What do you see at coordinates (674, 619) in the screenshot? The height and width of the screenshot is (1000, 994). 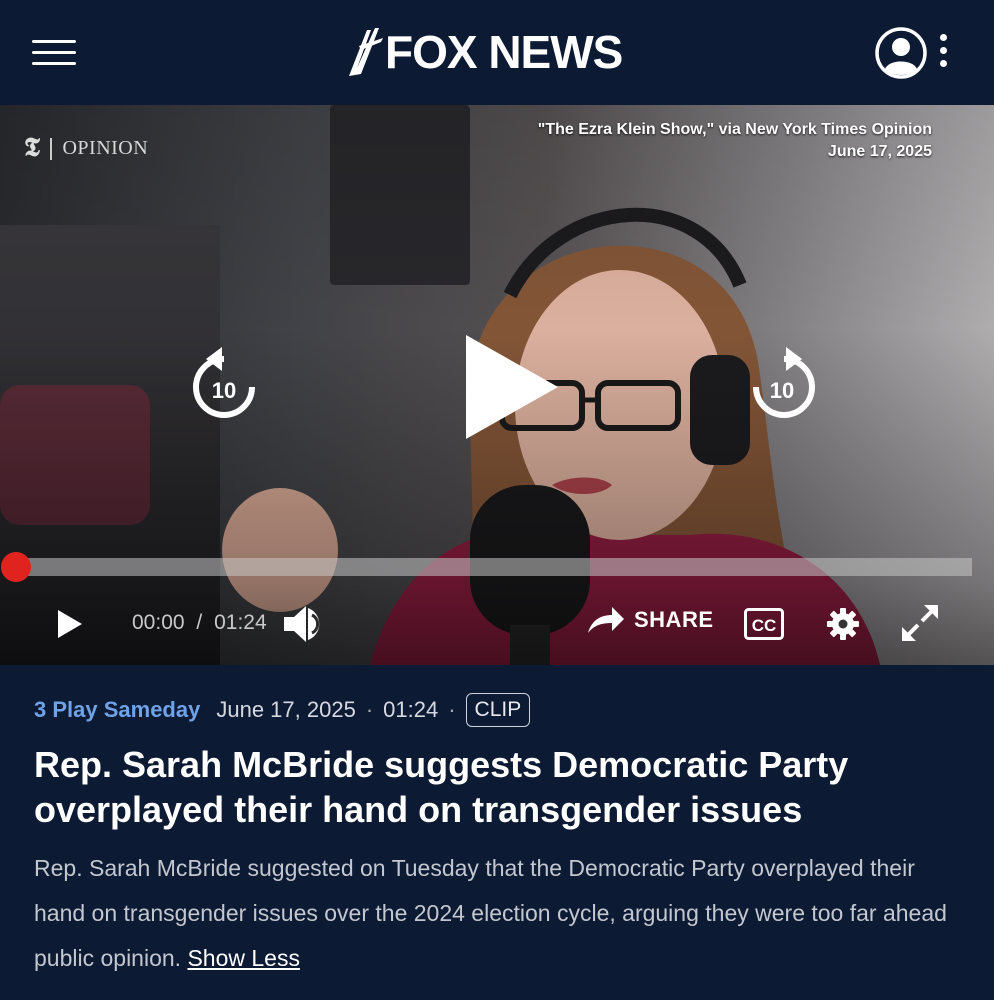 I see `share-label: SHARE` at bounding box center [674, 619].